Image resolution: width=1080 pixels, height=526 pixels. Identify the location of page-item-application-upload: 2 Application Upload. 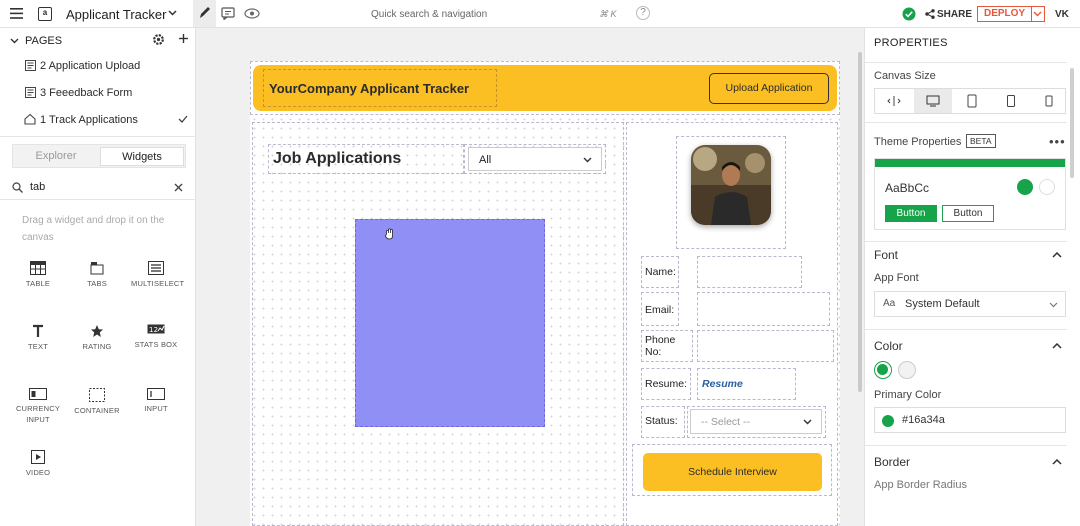
(98, 67).